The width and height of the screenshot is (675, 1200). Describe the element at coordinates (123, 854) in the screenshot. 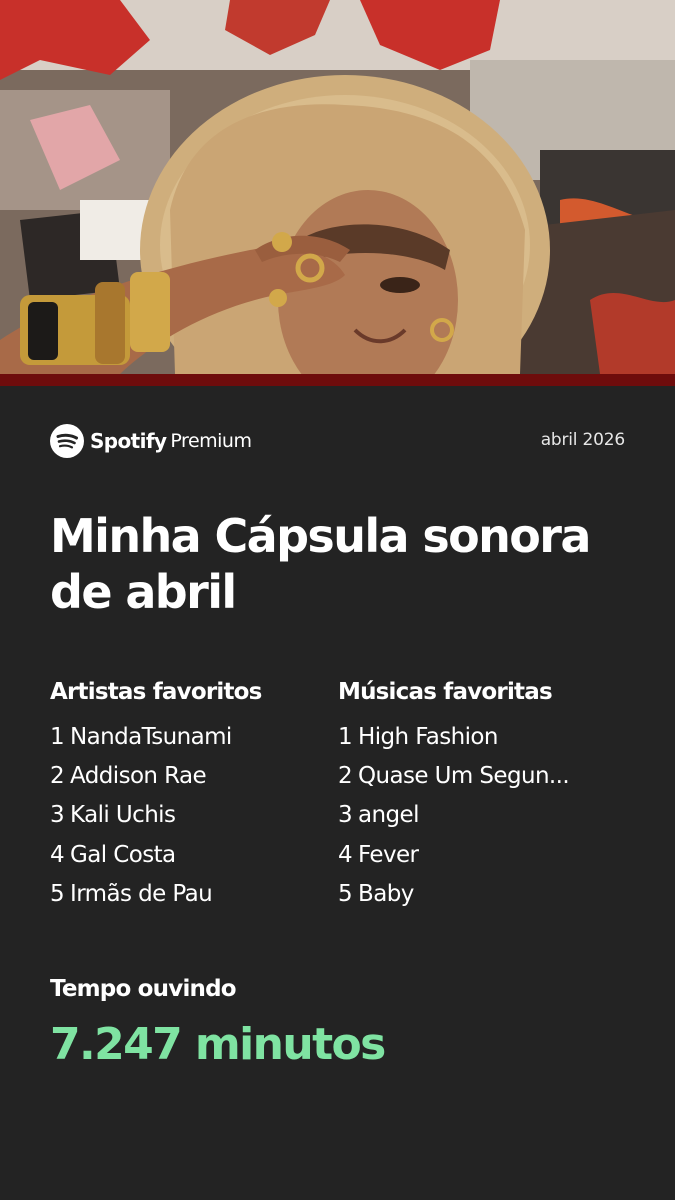

I see `artist-name: Gal Costa` at that location.